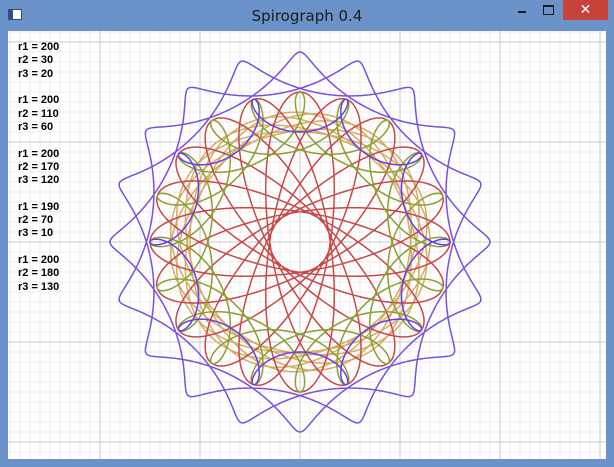 The image size is (614, 467). I want to click on close-button: ✕, so click(585, 10).